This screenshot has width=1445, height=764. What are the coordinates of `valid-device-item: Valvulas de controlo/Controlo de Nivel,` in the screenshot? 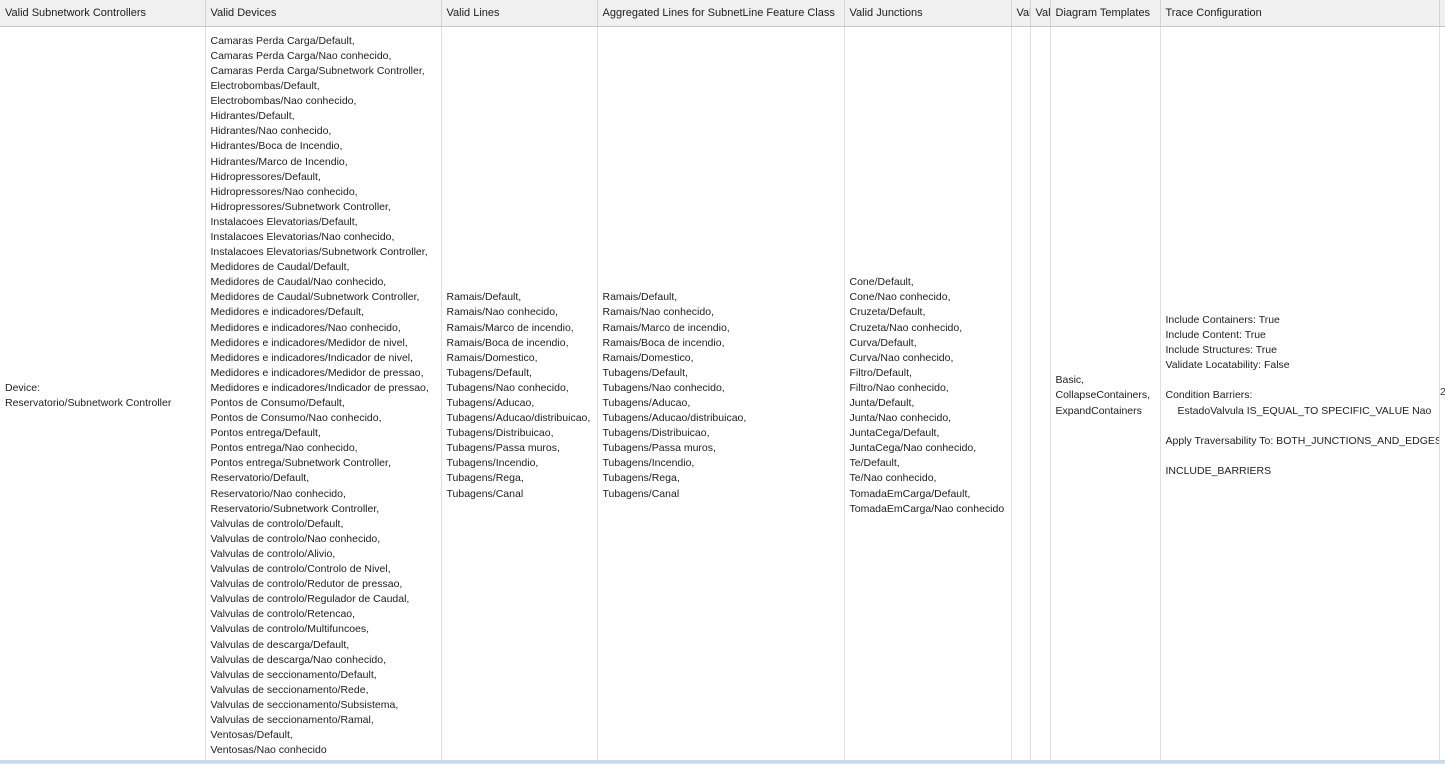 It's located at (300, 569).